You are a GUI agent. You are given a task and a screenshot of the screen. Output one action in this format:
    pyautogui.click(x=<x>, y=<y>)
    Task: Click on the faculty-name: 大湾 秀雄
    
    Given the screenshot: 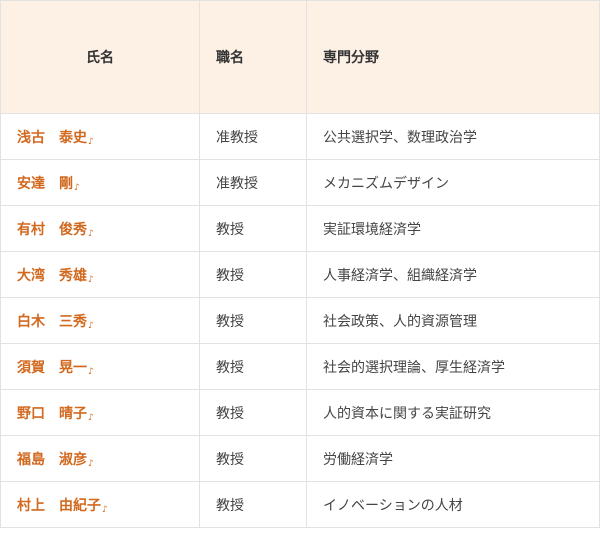 What is the action you would take?
    pyautogui.click(x=52, y=275)
    